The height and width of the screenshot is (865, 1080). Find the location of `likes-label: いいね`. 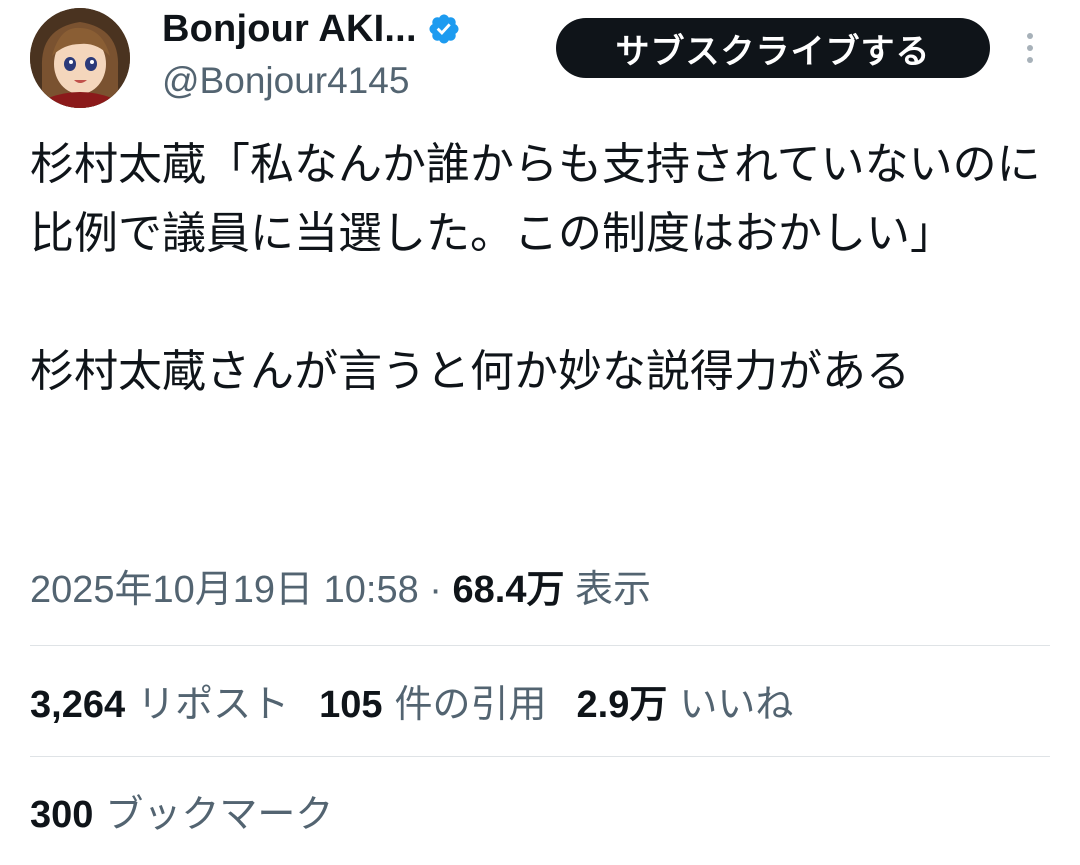

likes-label: いいね is located at coordinates (736, 705).